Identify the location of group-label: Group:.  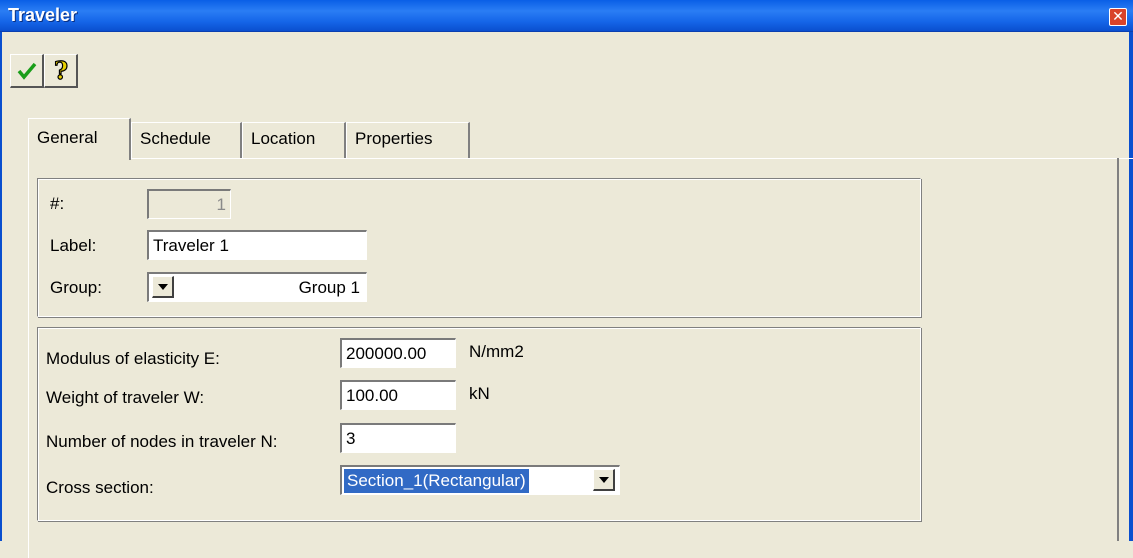
(76, 287).